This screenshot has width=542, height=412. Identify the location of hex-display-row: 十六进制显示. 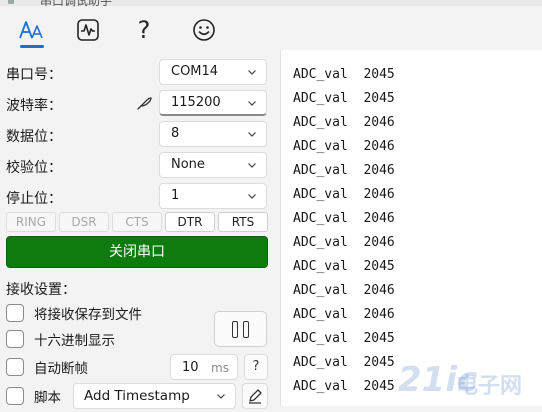
(60, 339).